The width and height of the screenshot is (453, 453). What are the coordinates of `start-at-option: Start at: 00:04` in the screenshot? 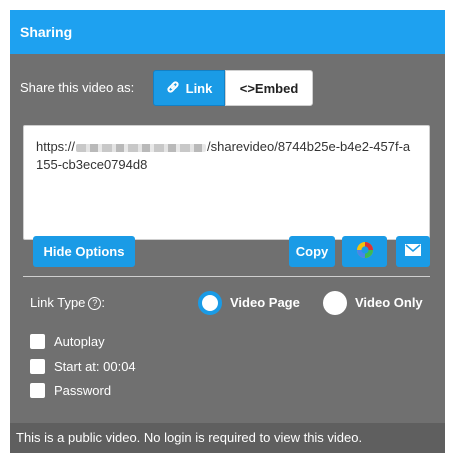 It's located at (83, 366).